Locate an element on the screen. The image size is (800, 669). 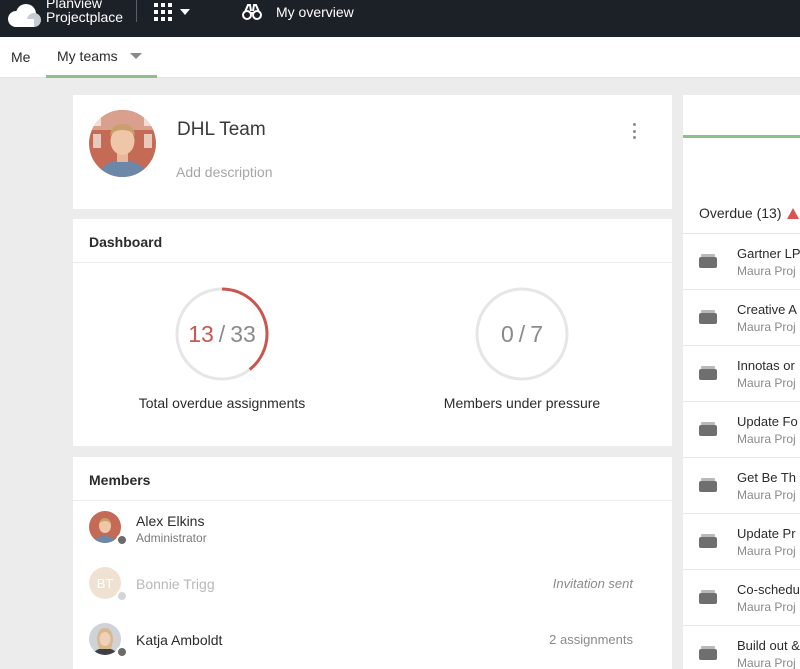
overdue-label: Total overdue assignments is located at coordinates (222, 403).